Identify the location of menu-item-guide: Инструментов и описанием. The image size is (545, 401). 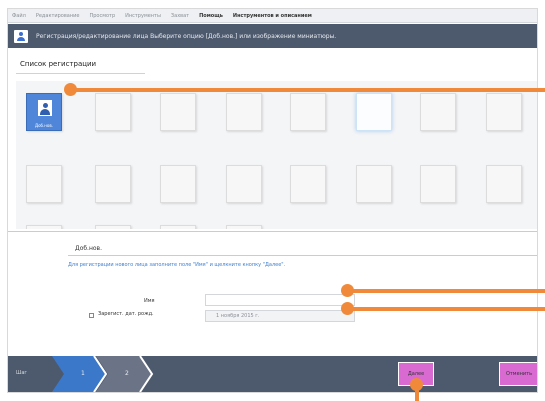
(272, 16).